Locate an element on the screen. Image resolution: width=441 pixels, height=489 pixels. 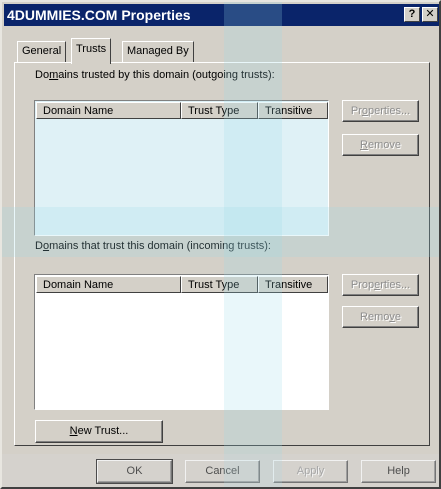
tab-general: General is located at coordinates (42, 51).